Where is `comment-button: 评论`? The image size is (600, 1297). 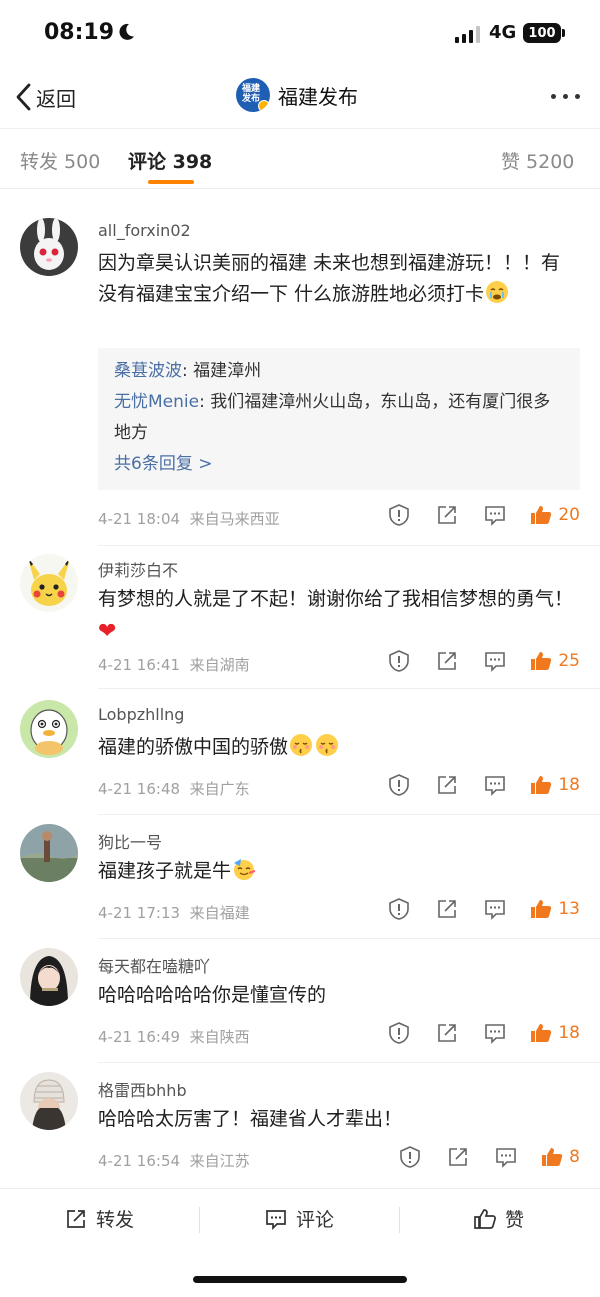 comment-button: 评论 is located at coordinates (299, 1218).